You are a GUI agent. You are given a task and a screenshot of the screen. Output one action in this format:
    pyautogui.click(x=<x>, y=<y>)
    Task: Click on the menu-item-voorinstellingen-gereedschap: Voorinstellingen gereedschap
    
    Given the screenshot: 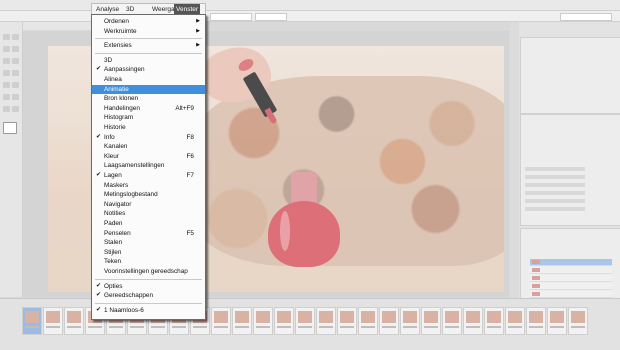 What is the action you would take?
    pyautogui.click(x=148, y=271)
    